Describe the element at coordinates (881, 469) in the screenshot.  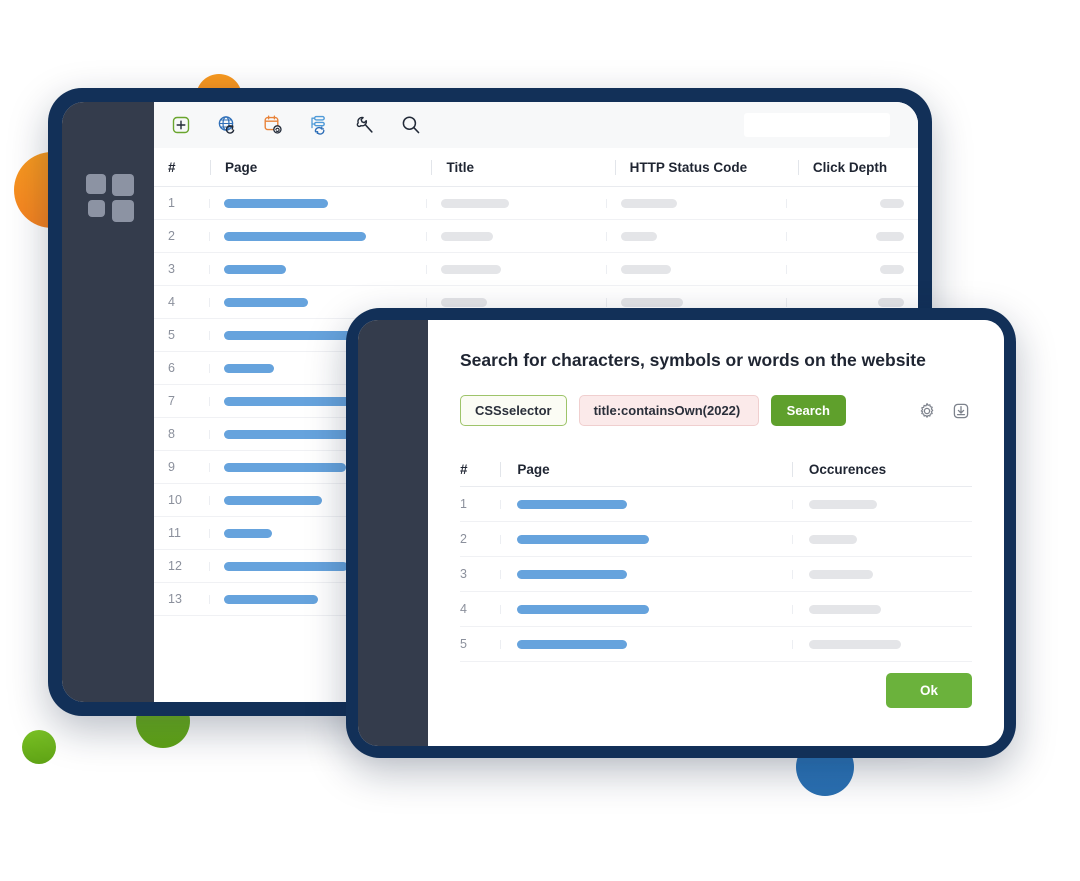
I see `modal-col-header-occurrences: Occurences` at that location.